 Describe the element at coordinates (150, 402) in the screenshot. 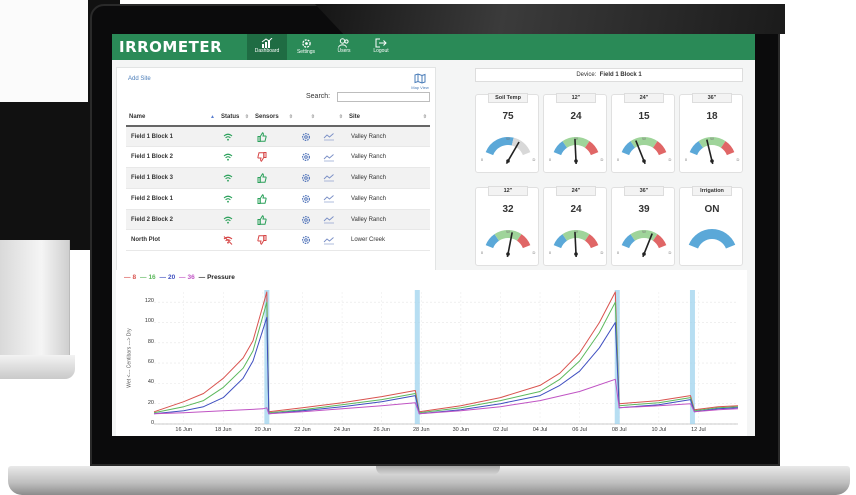

I see `y-tick-label: 20` at that location.